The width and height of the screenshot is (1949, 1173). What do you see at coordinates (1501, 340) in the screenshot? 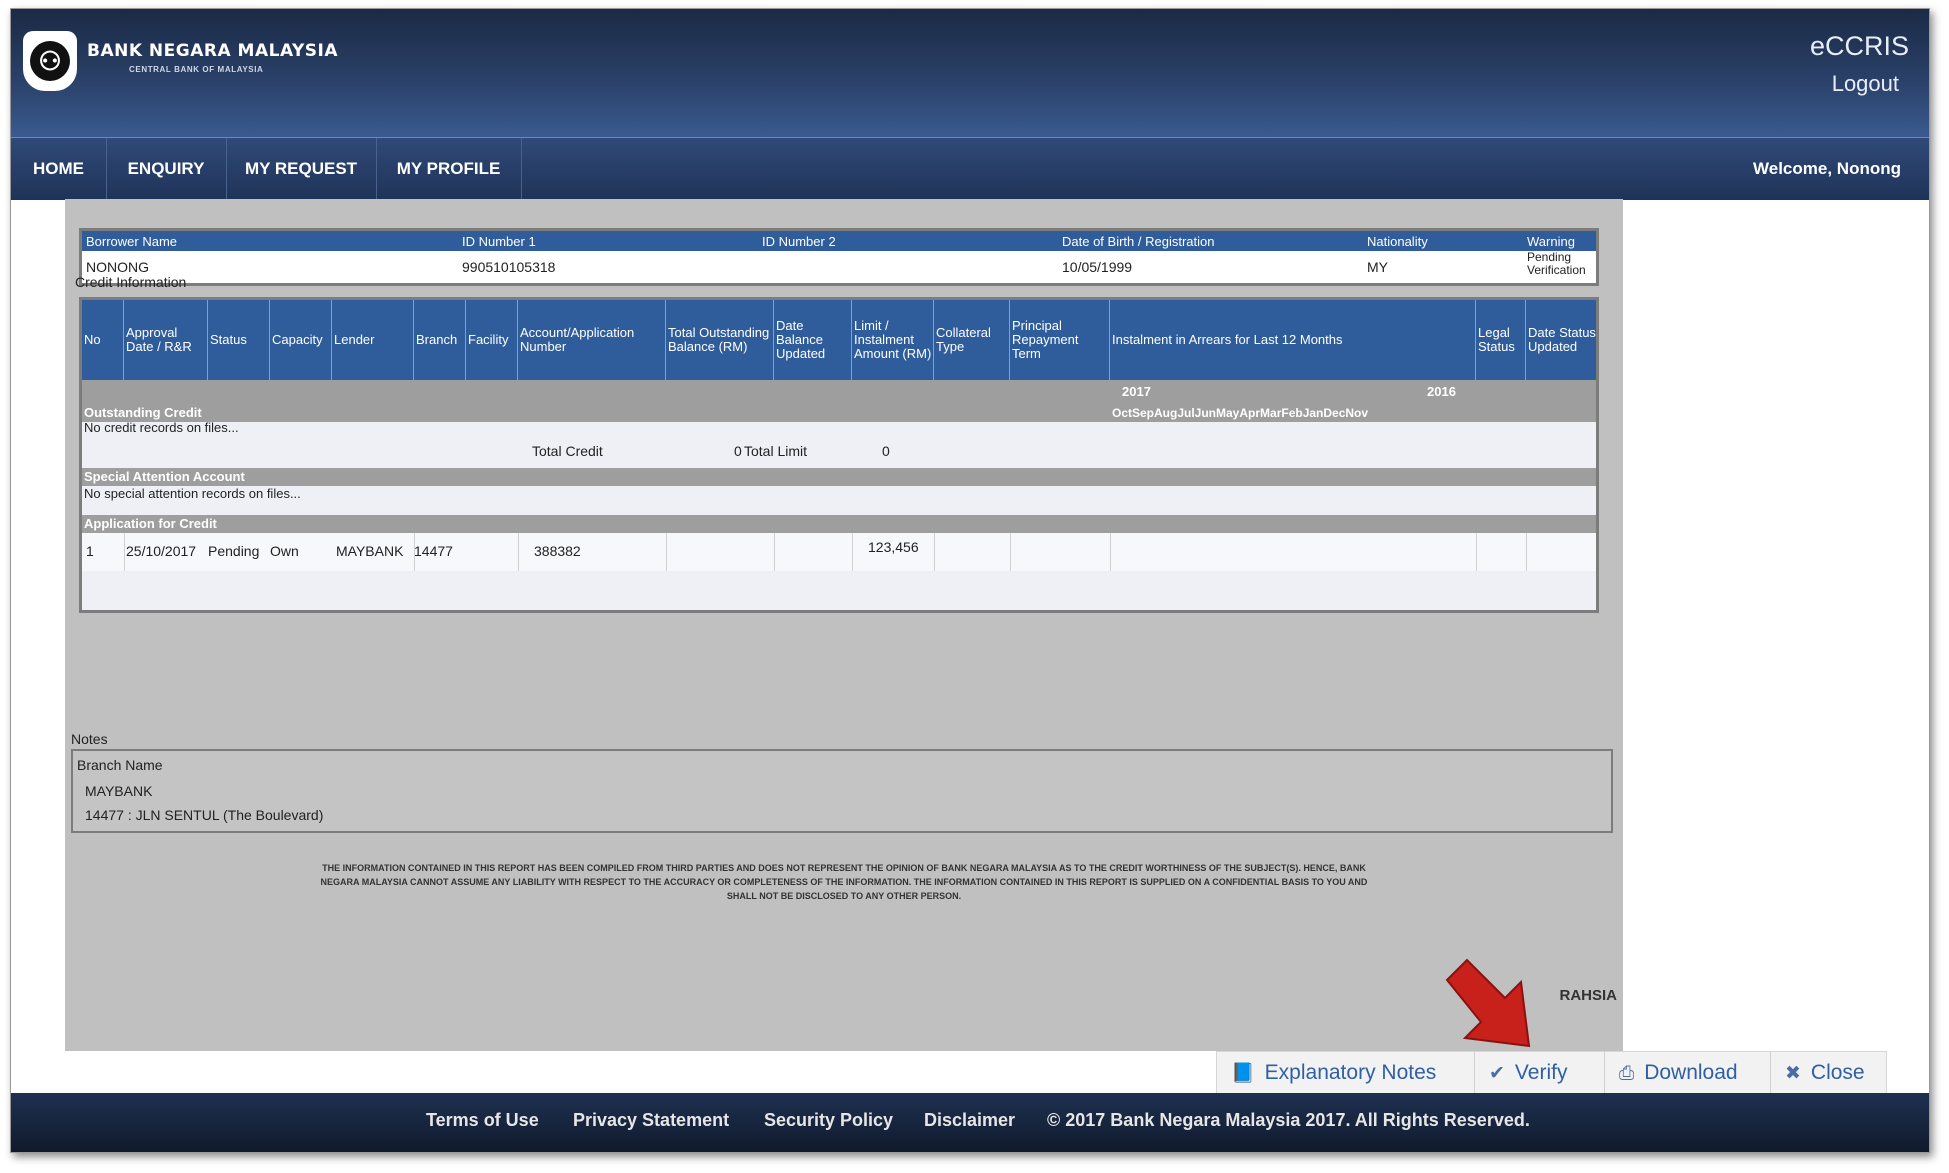
I see `col-legal-status: Legal Status` at bounding box center [1501, 340].